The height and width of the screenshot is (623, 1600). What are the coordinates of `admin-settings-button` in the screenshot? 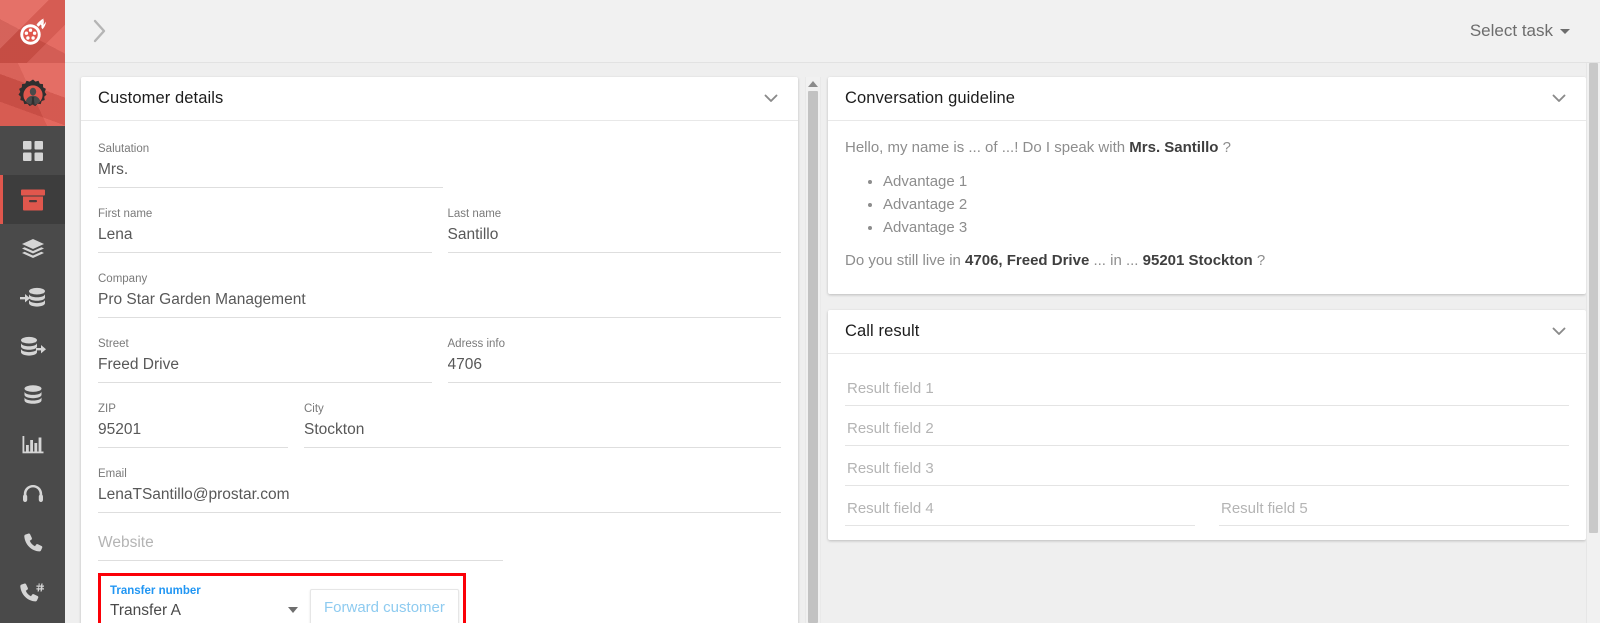 It's located at (32, 94).